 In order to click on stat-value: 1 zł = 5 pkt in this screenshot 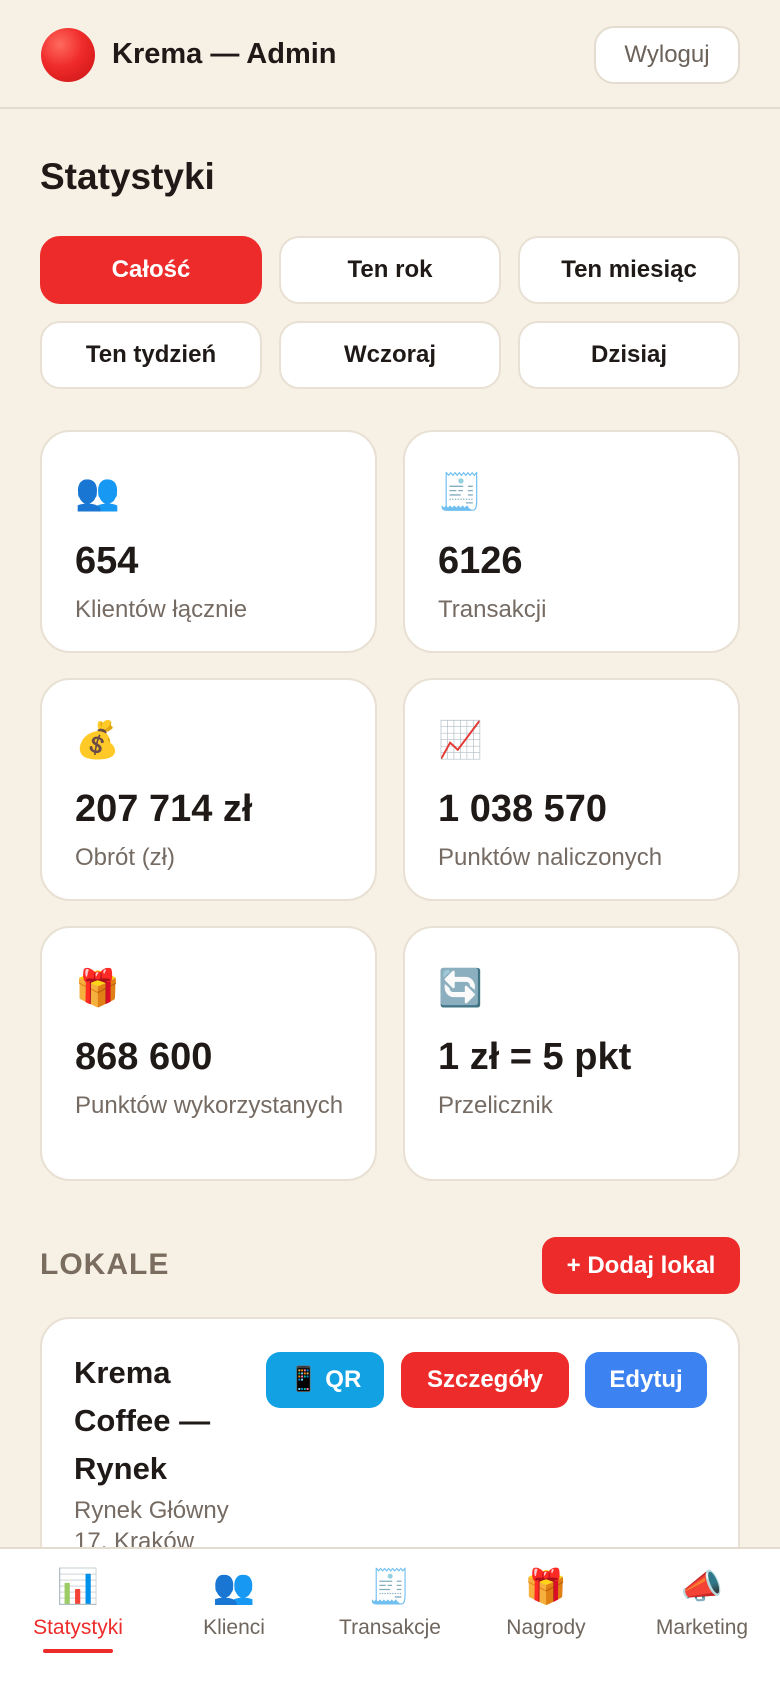, I will do `click(535, 1057)`.